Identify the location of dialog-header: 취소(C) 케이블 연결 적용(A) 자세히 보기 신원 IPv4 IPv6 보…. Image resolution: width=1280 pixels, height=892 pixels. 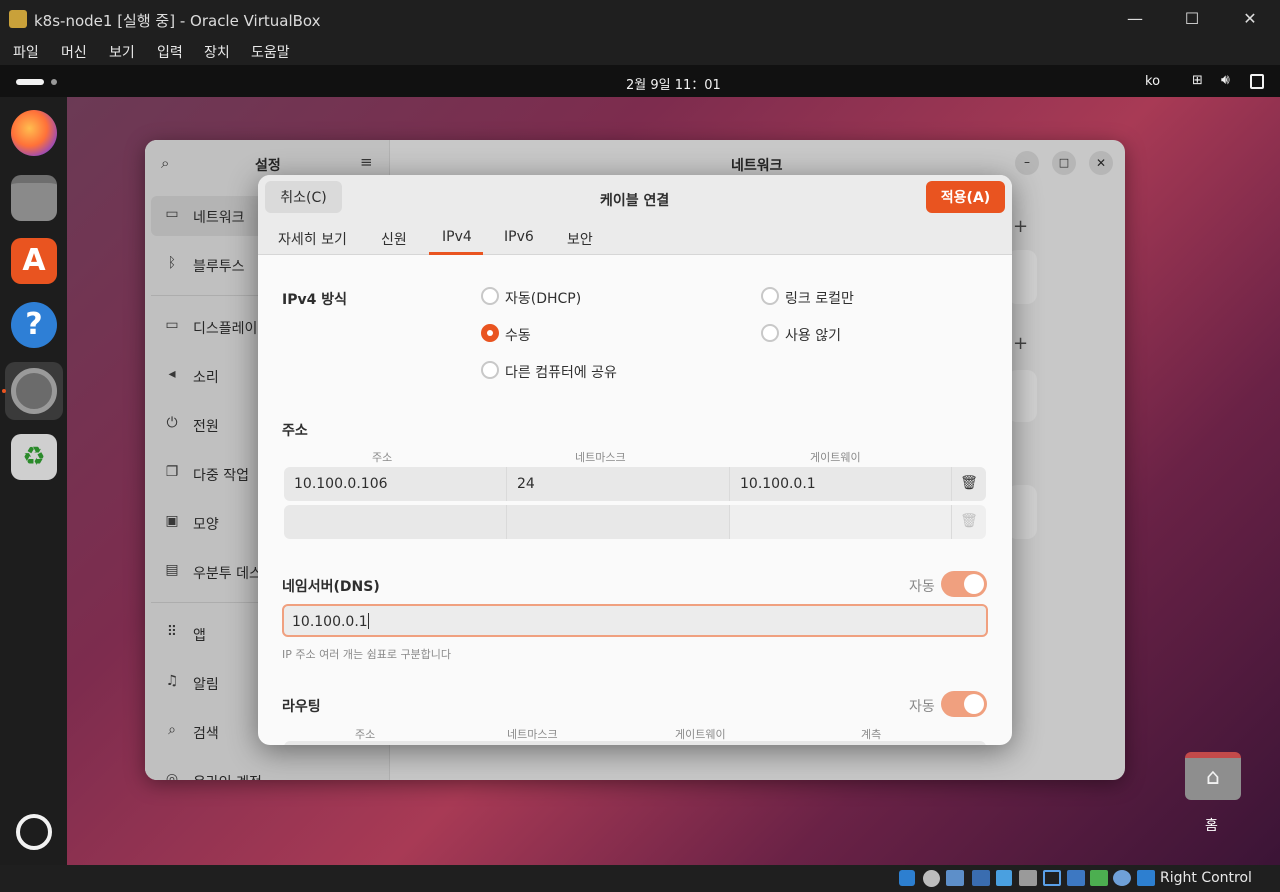
(635, 215).